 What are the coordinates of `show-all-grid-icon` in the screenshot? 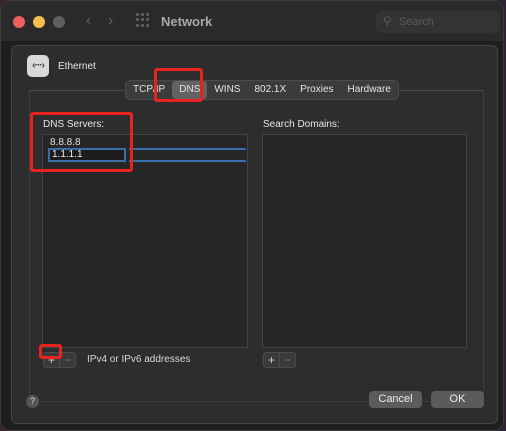 It's located at (143, 20).